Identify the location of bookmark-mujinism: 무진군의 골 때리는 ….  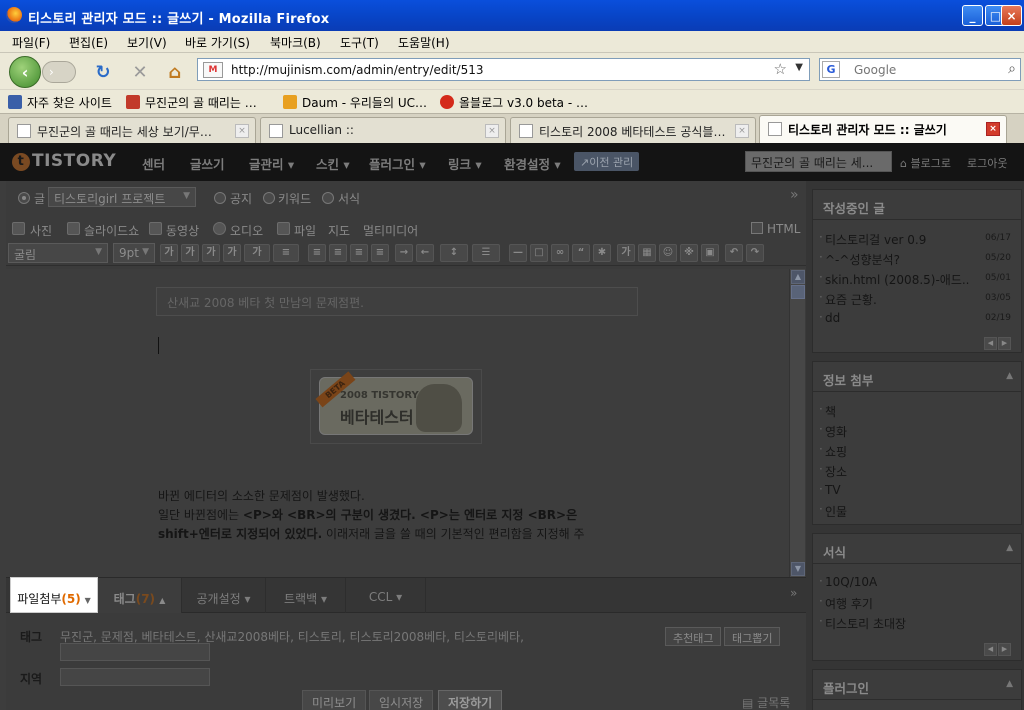
(191, 102).